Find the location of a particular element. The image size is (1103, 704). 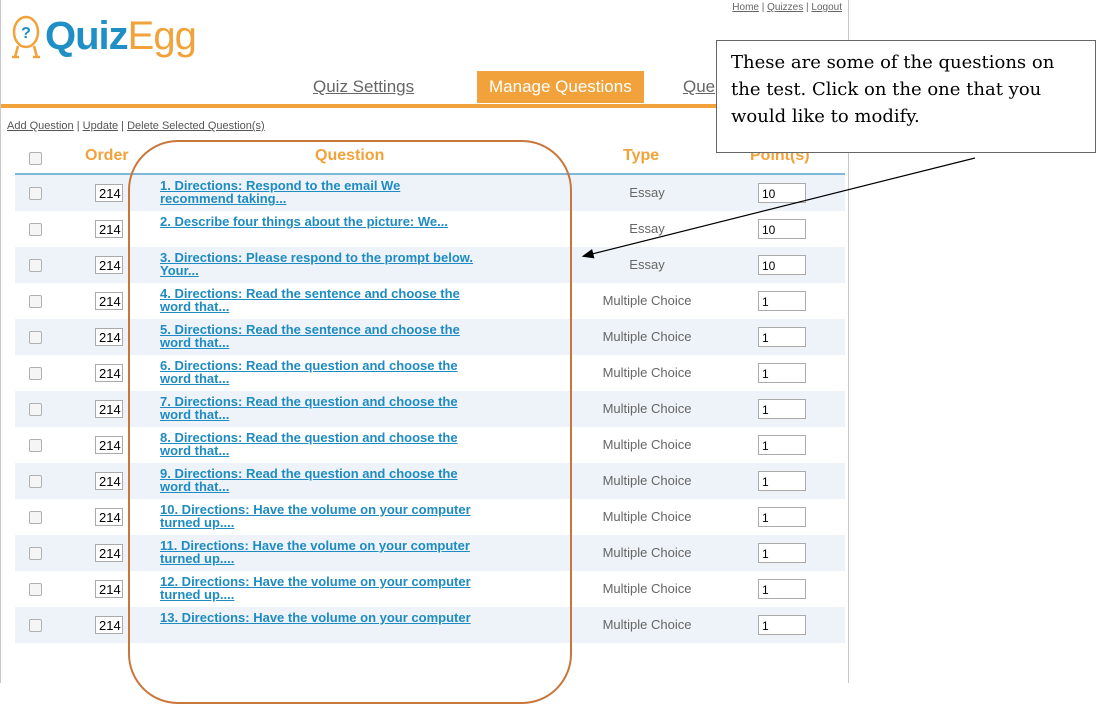

annotation-arrow is located at coordinates (778, 208).